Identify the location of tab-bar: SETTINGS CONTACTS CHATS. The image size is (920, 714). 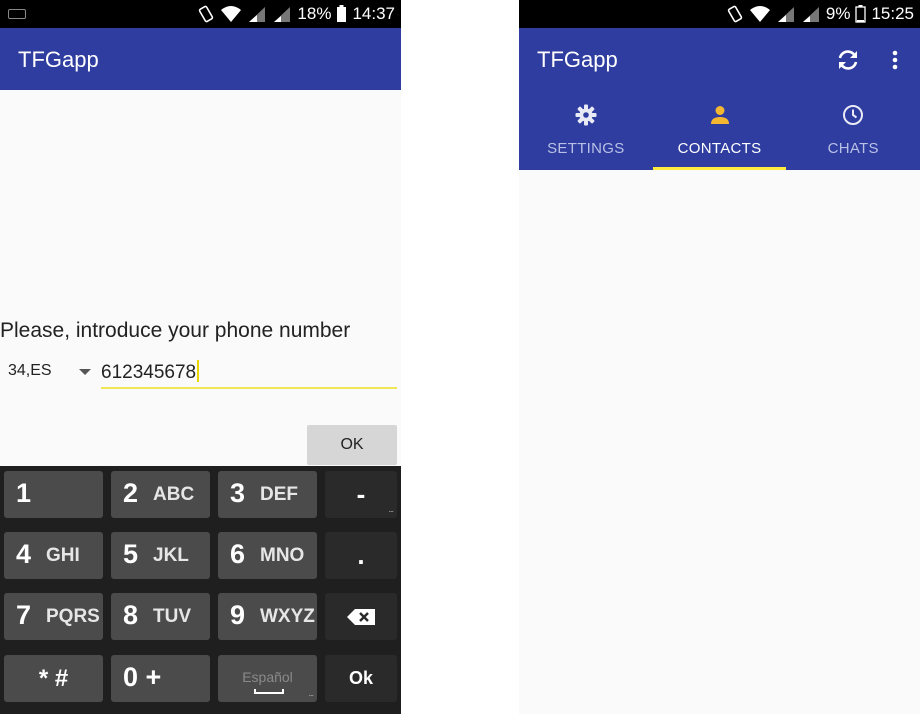
(719, 130).